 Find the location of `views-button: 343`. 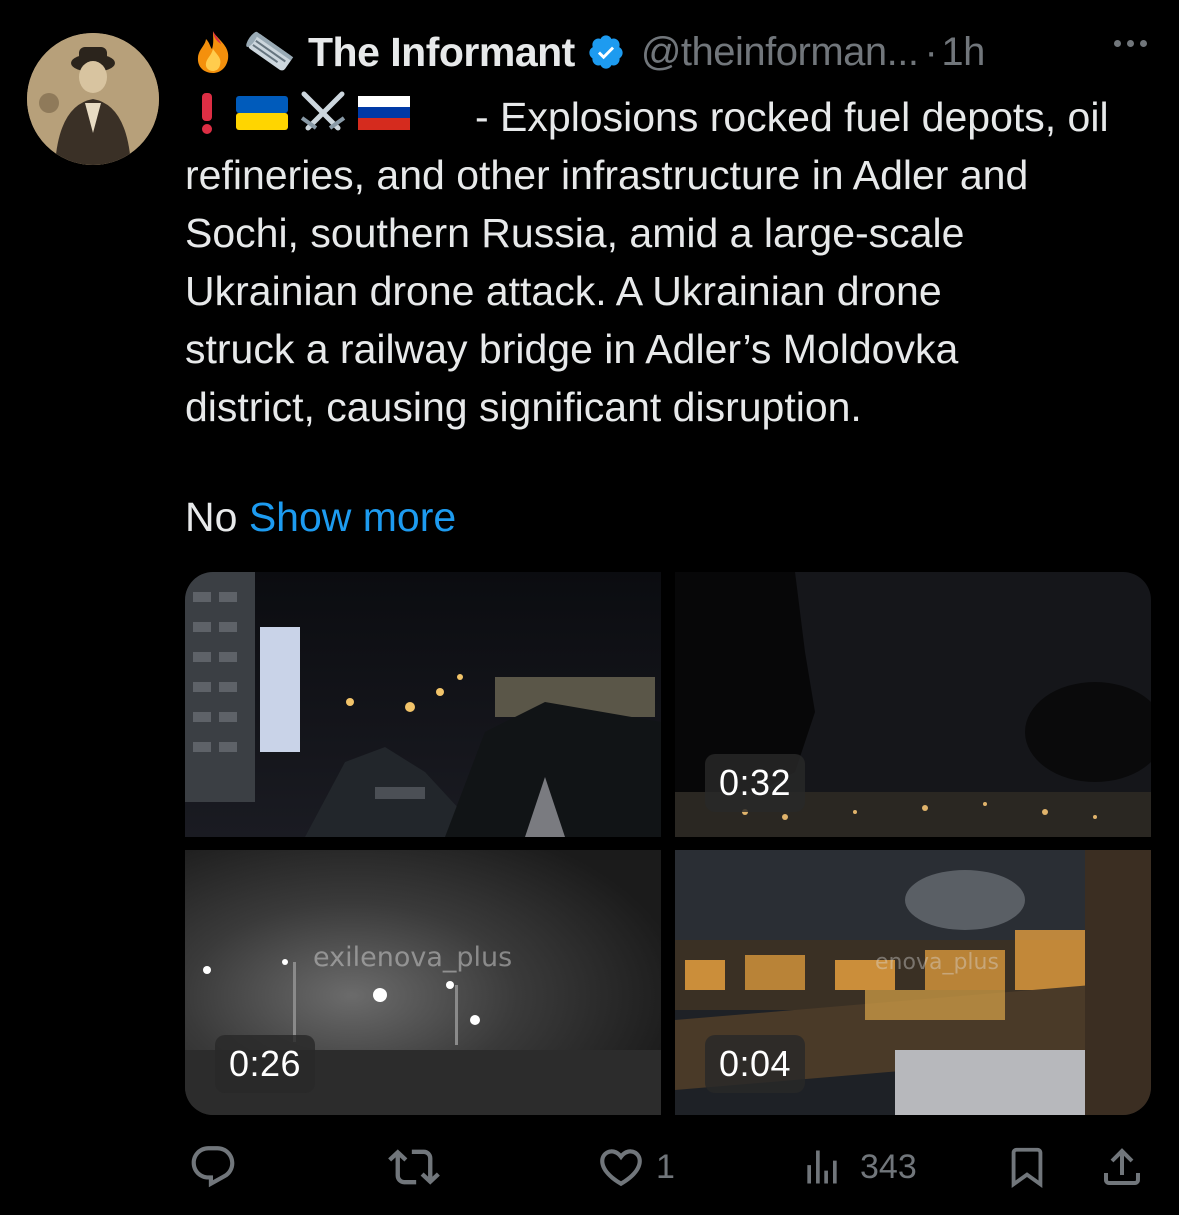

views-button: 343 is located at coordinates (858, 1167).